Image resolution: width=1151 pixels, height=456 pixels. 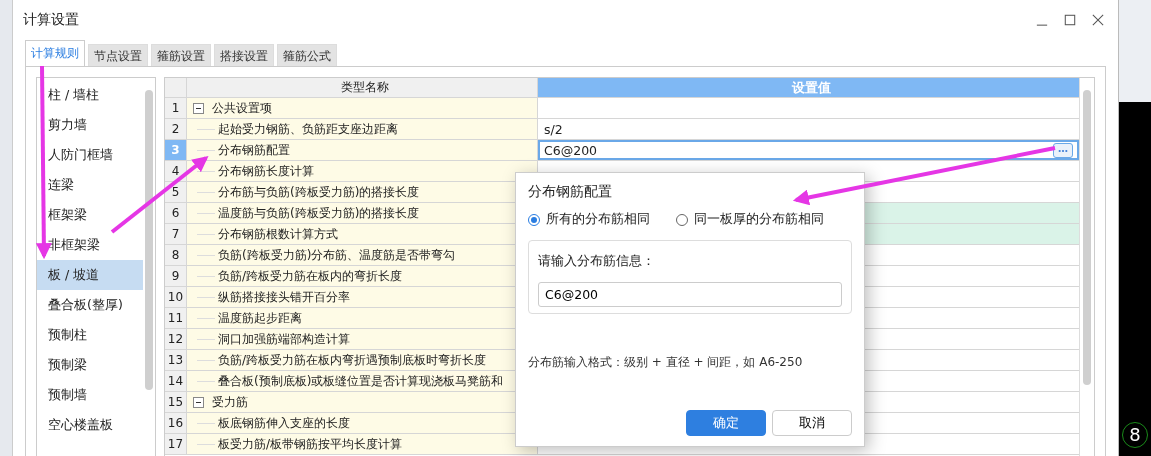 I want to click on category-item: 非框架梁, so click(x=90, y=245).